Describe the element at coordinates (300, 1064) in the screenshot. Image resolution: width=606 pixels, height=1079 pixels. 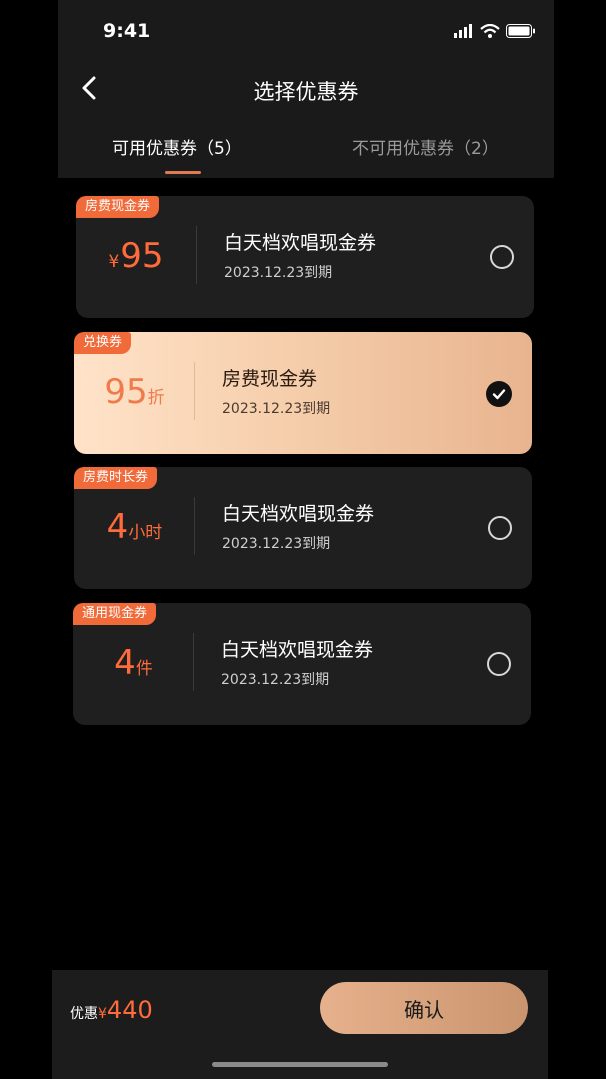
I see `home-indicator` at that location.